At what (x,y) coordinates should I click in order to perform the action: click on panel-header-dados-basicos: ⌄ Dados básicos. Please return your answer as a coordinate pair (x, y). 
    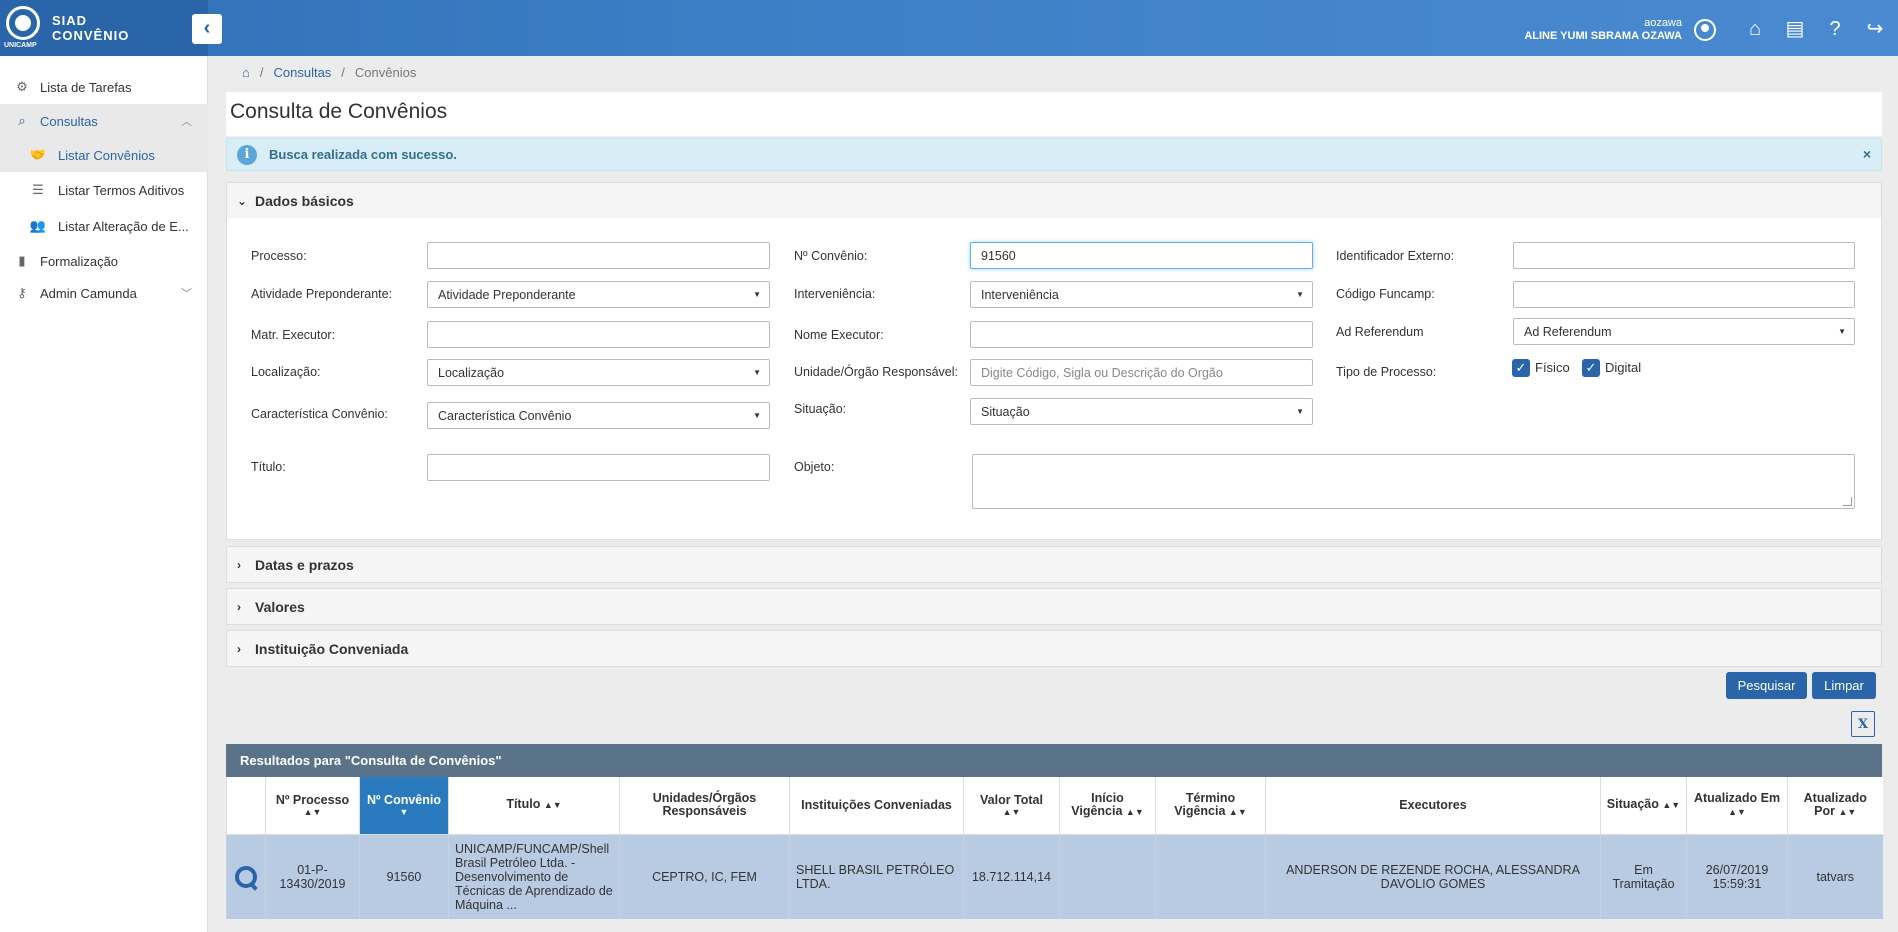
    Looking at the image, I should click on (1054, 200).